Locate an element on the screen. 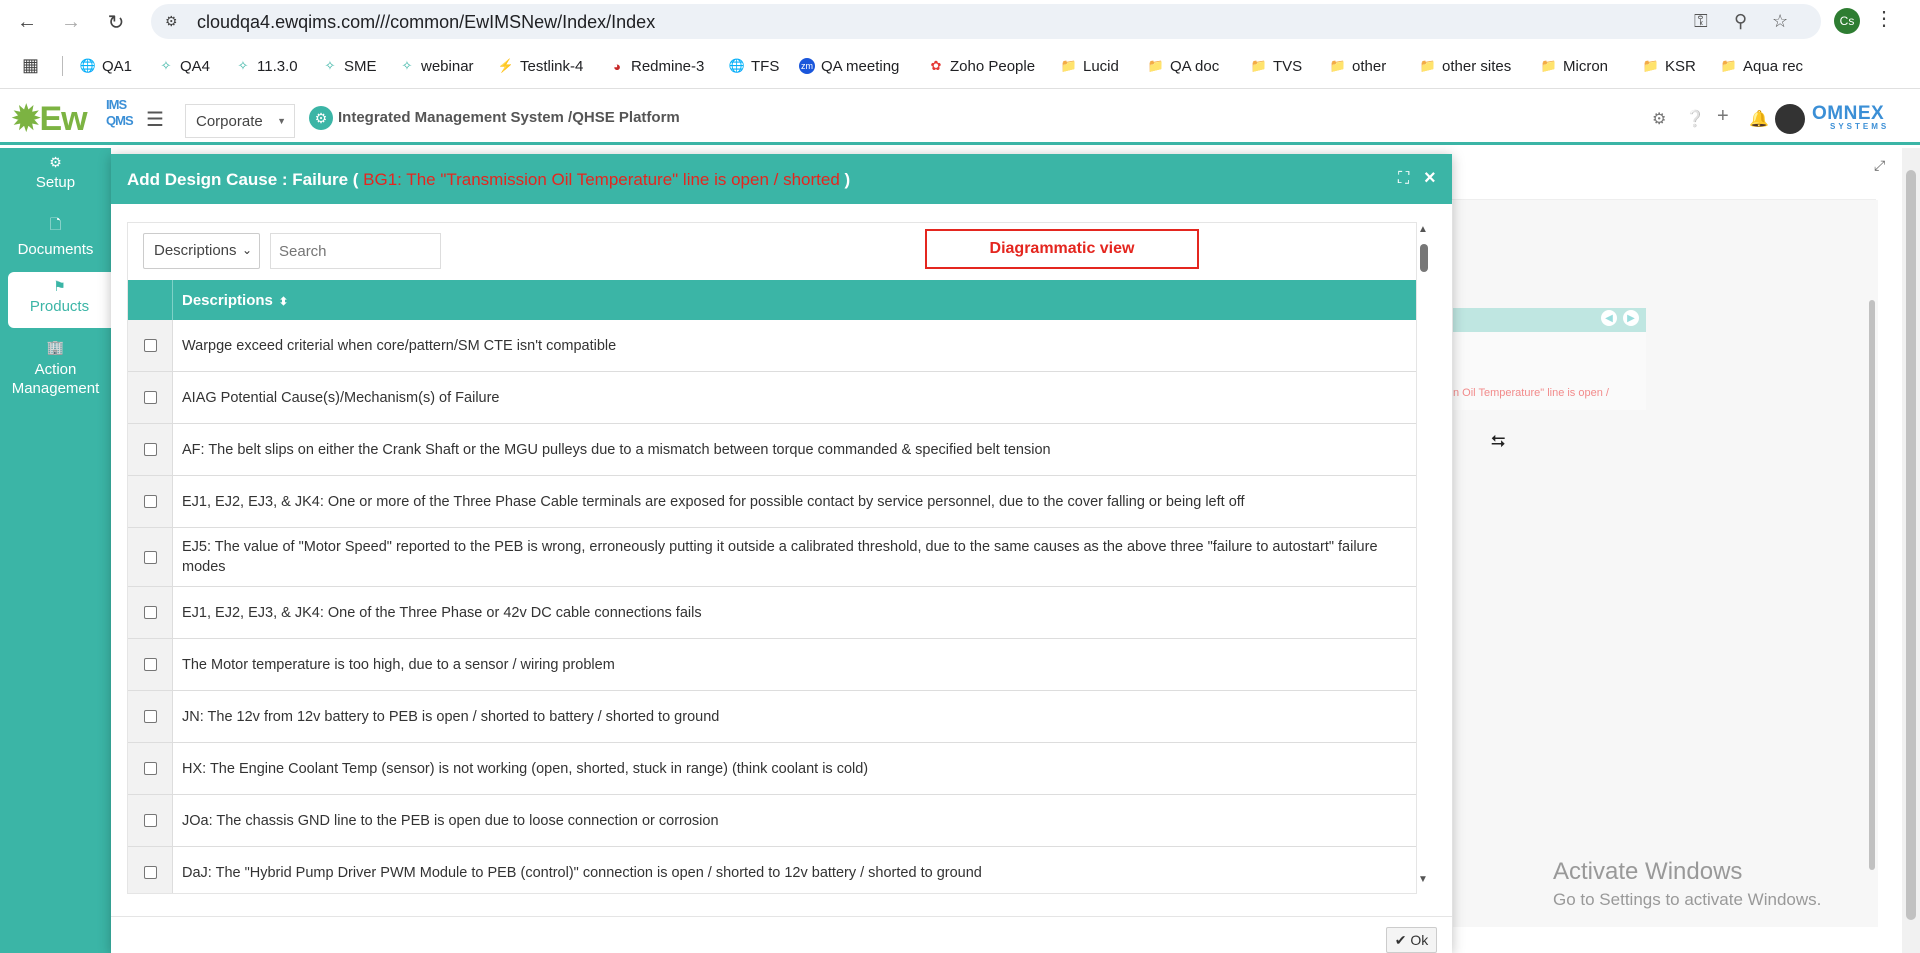 The height and width of the screenshot is (953, 1920). hamburger-menu-icon: ☰ is located at coordinates (155, 119).